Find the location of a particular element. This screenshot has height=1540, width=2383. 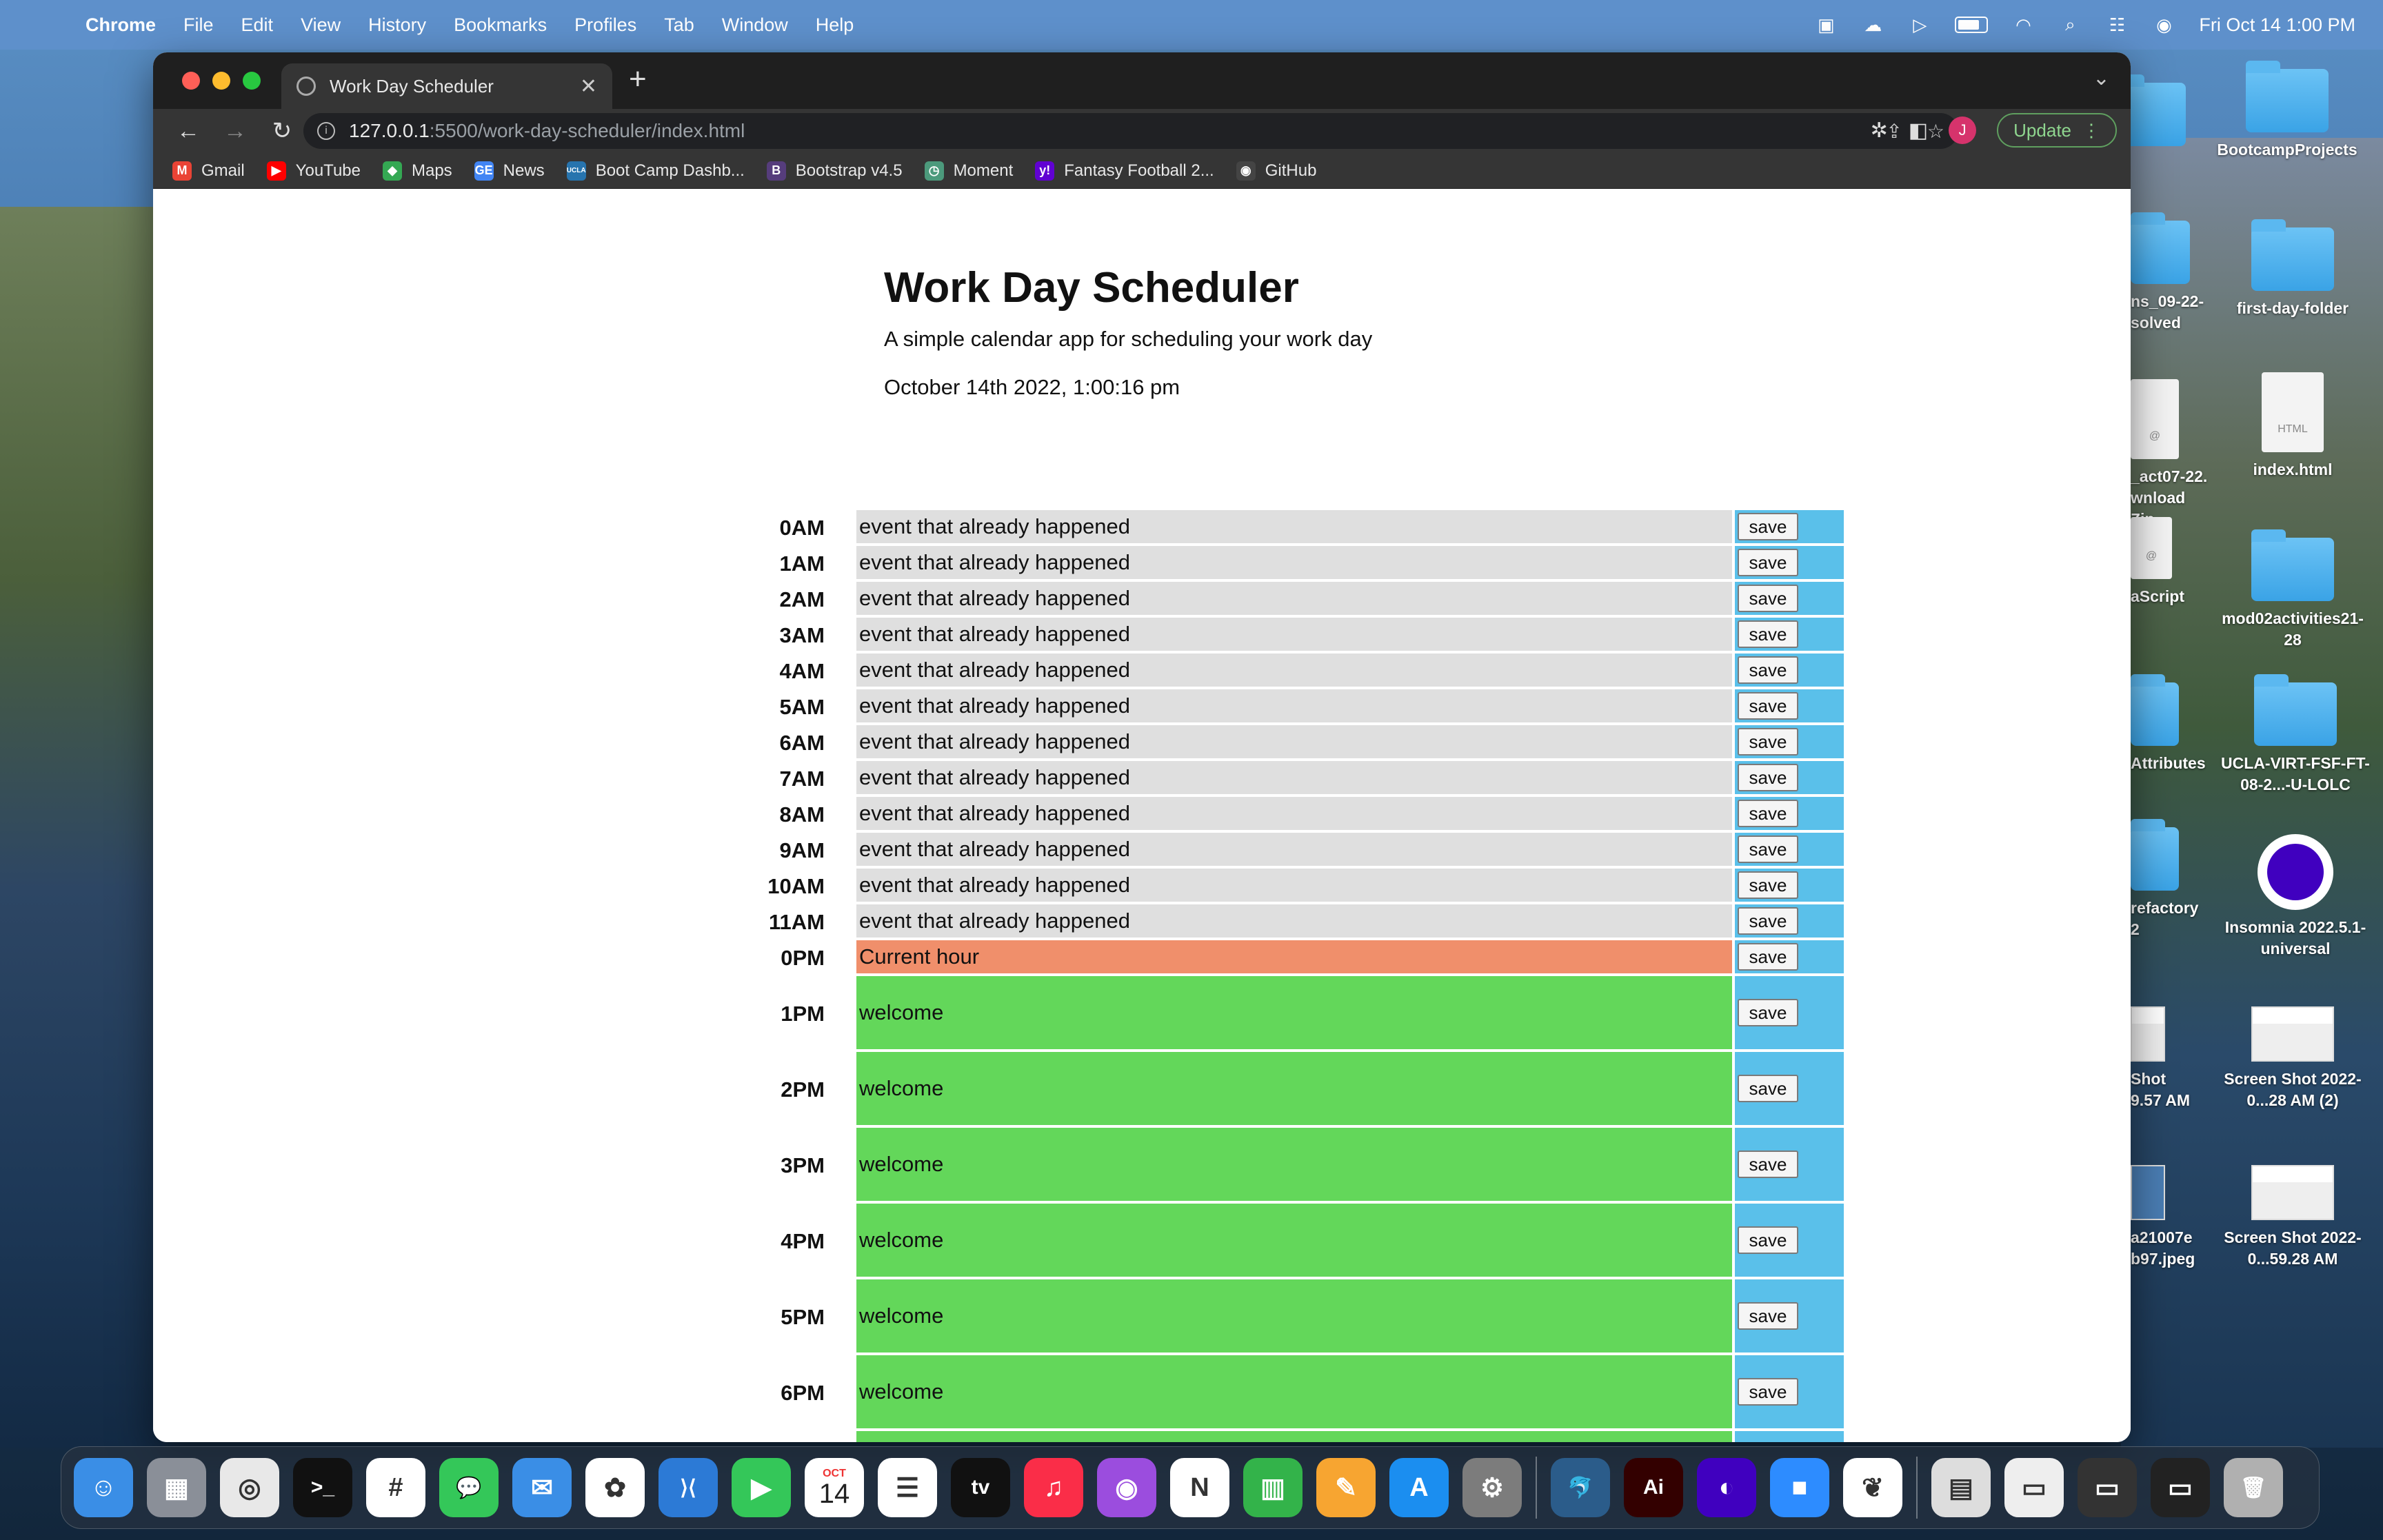

dock-preview-doc-icon: ▤ is located at coordinates (1961, 1487).